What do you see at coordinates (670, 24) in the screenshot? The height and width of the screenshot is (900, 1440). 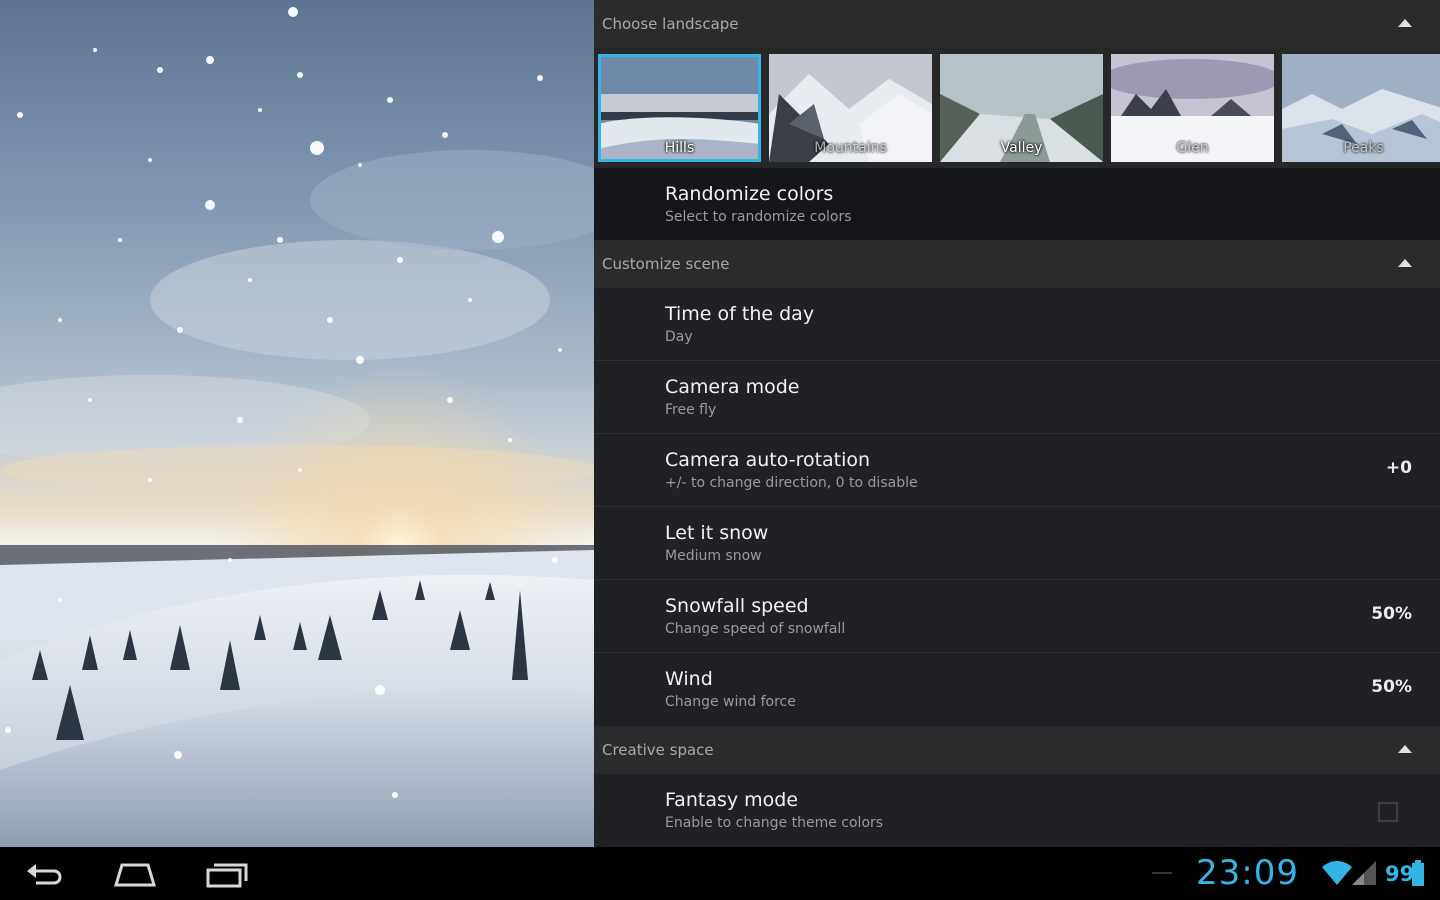 I see `section-title-landscape: Choose landscape` at bounding box center [670, 24].